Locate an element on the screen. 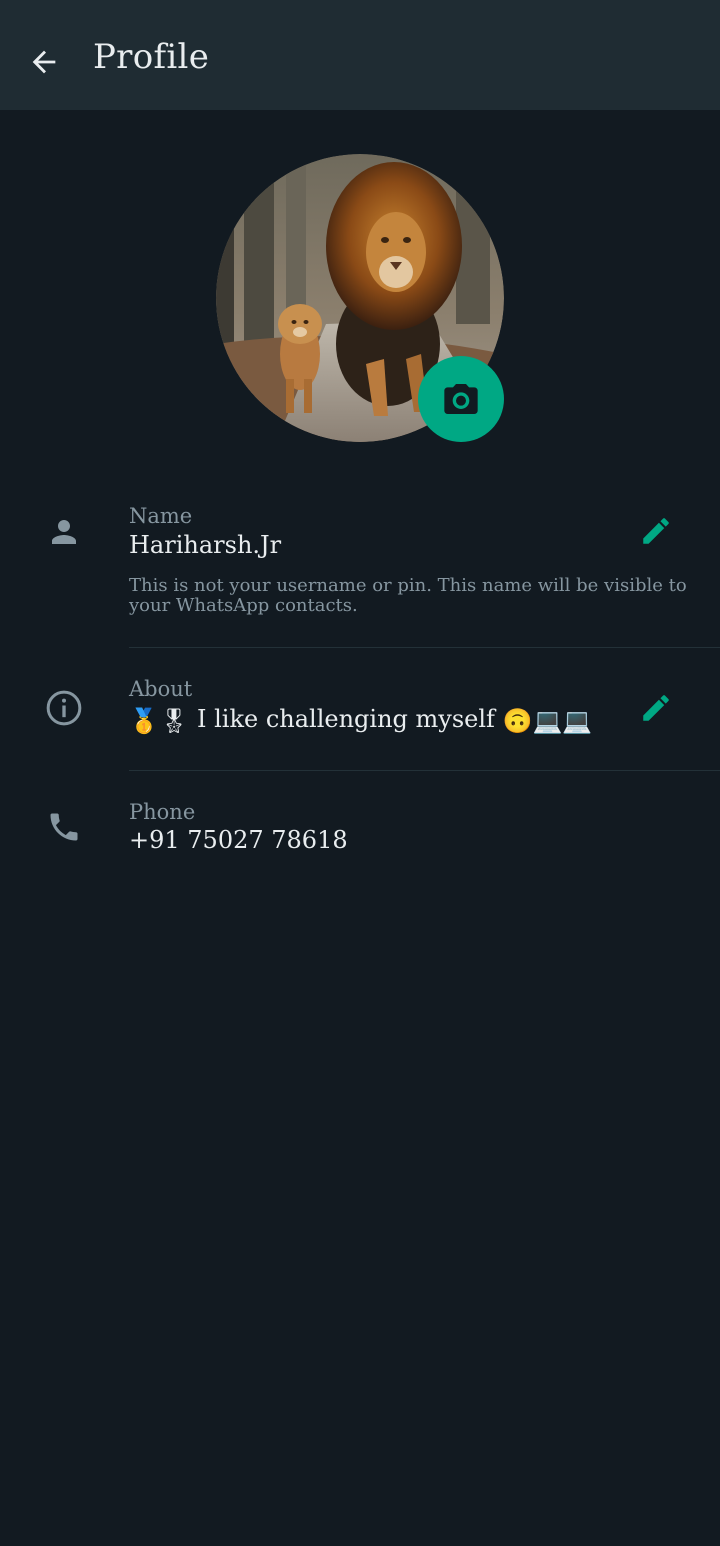 Image resolution: width=720 pixels, height=1546 pixels. arrow-left-icon is located at coordinates (44, 62).